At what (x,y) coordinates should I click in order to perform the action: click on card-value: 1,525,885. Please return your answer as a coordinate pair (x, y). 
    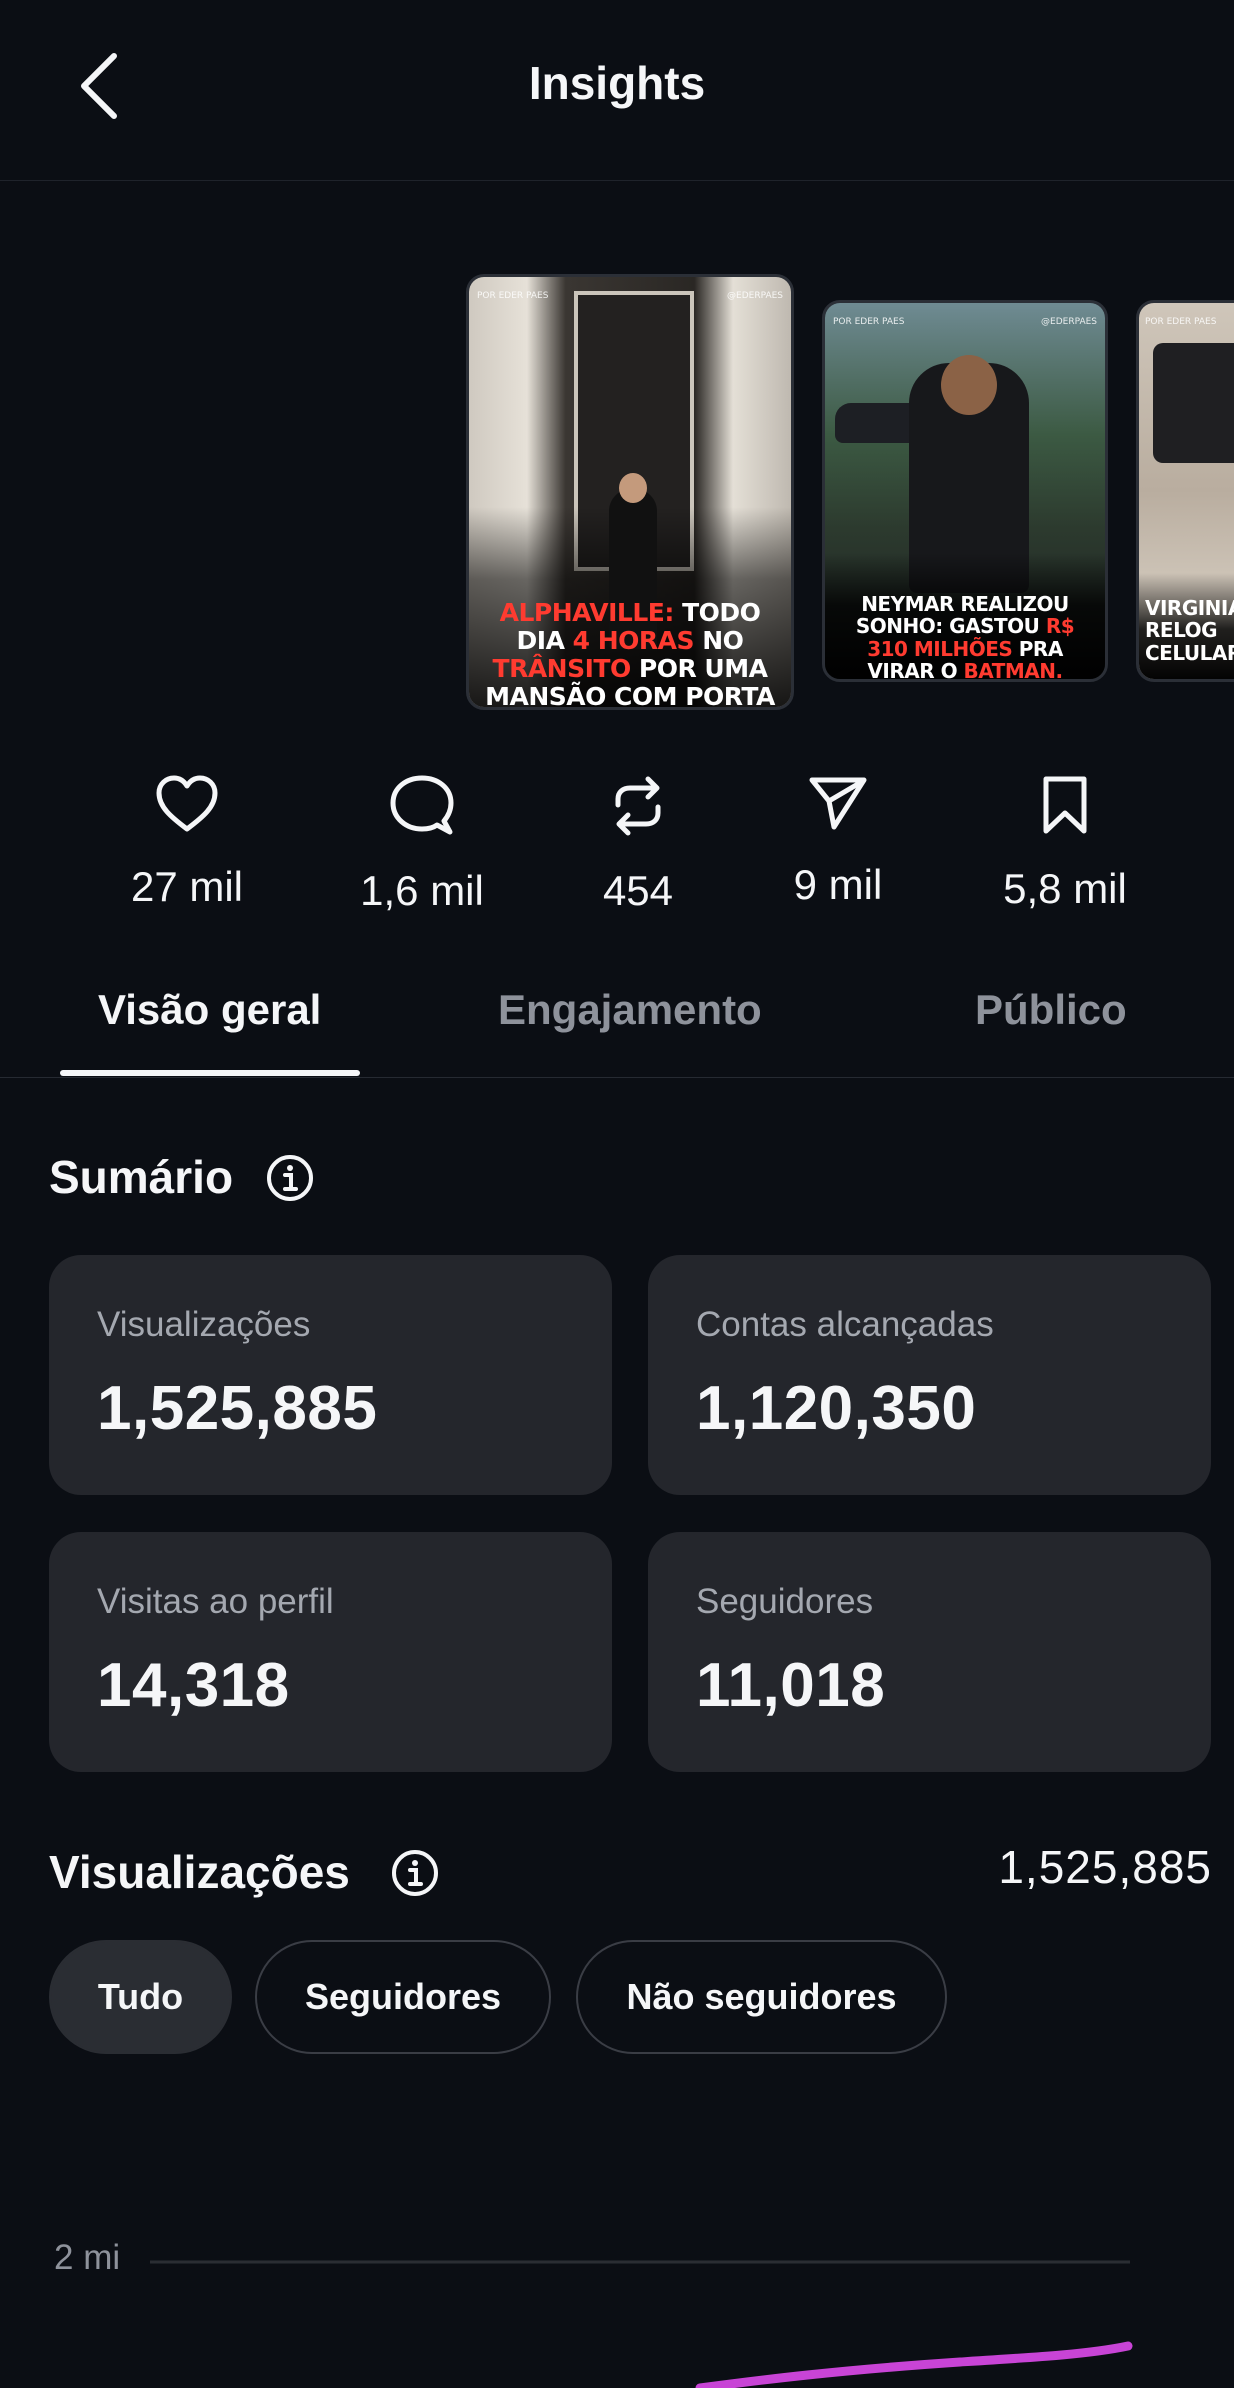
    Looking at the image, I should click on (237, 1408).